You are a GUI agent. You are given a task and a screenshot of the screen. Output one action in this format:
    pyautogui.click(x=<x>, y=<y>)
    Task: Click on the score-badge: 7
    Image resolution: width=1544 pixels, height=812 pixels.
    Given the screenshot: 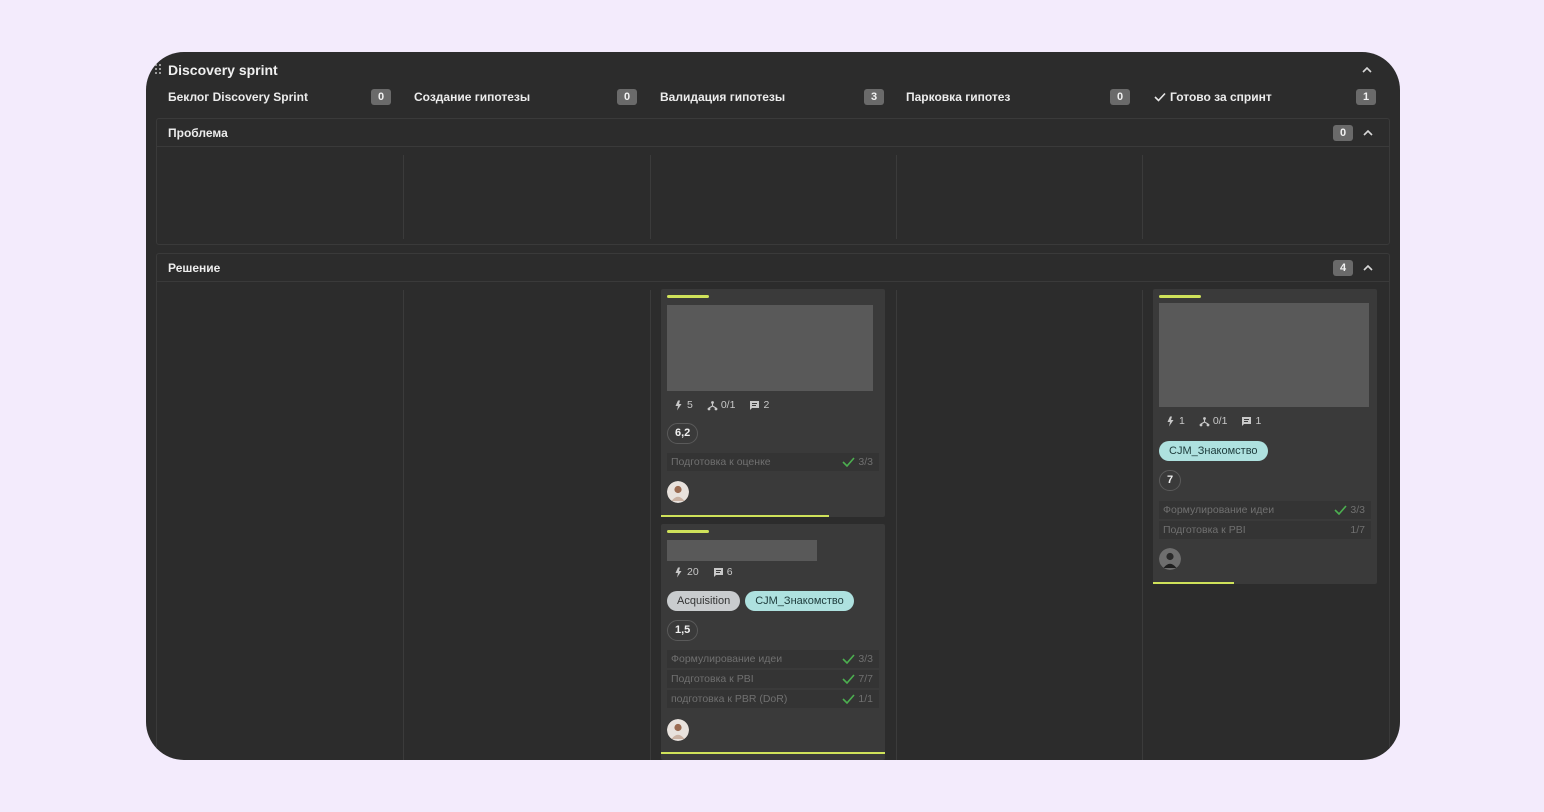 What is the action you would take?
    pyautogui.click(x=1170, y=480)
    